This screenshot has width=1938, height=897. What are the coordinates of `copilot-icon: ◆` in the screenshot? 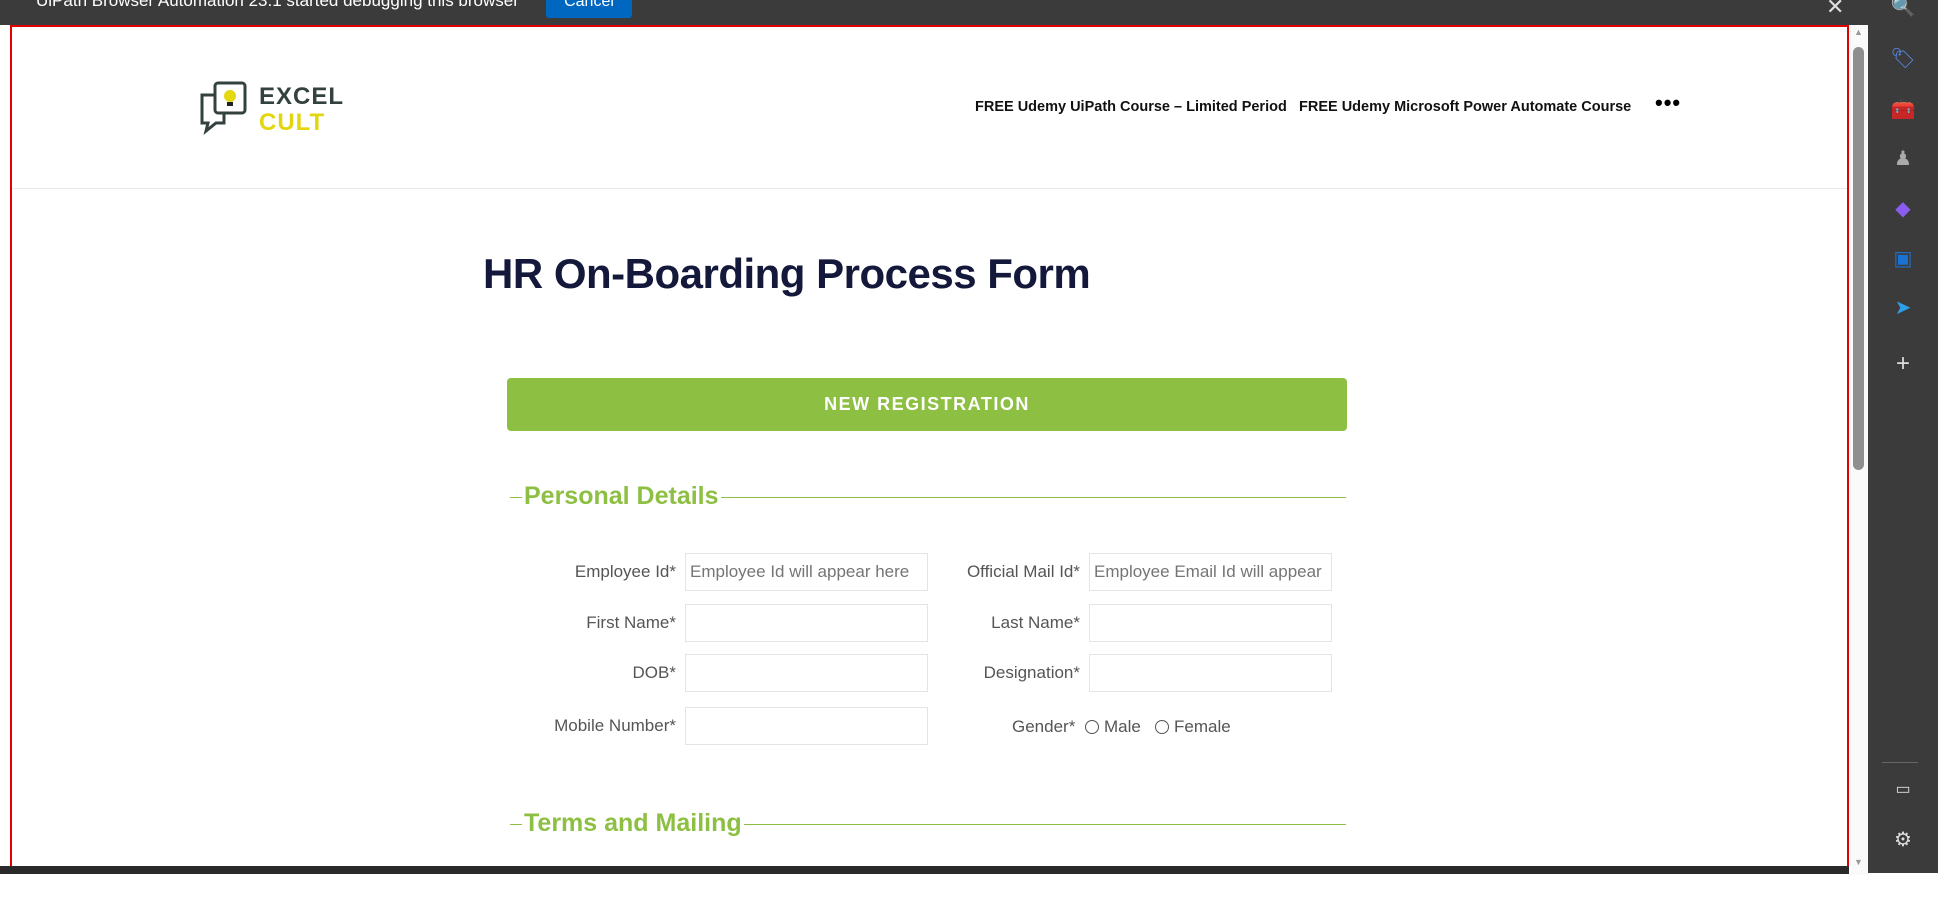 It's located at (1903, 209).